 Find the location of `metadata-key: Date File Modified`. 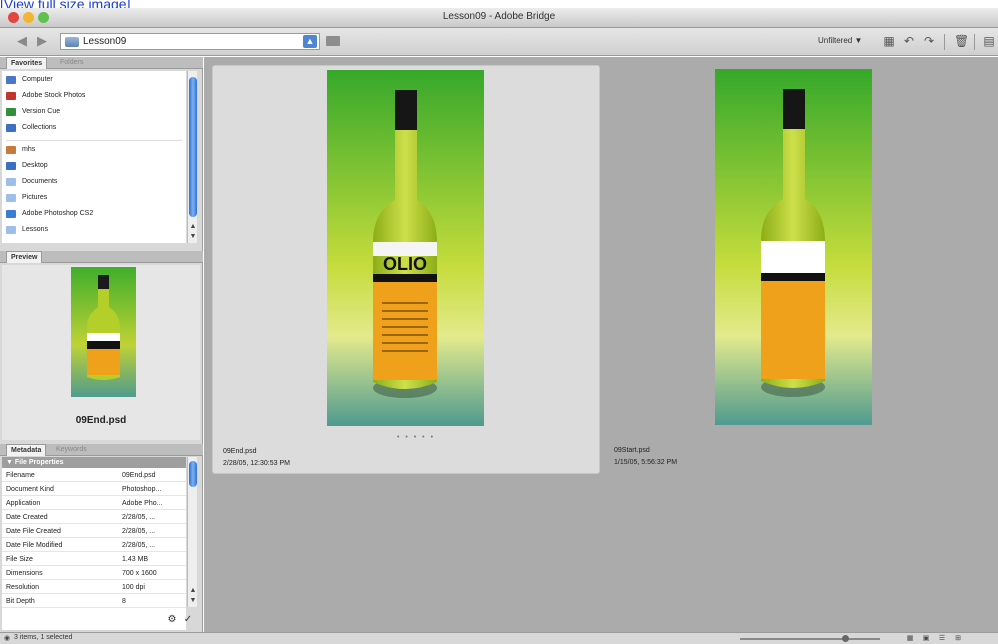

metadata-key: Date File Modified is located at coordinates (34, 545).